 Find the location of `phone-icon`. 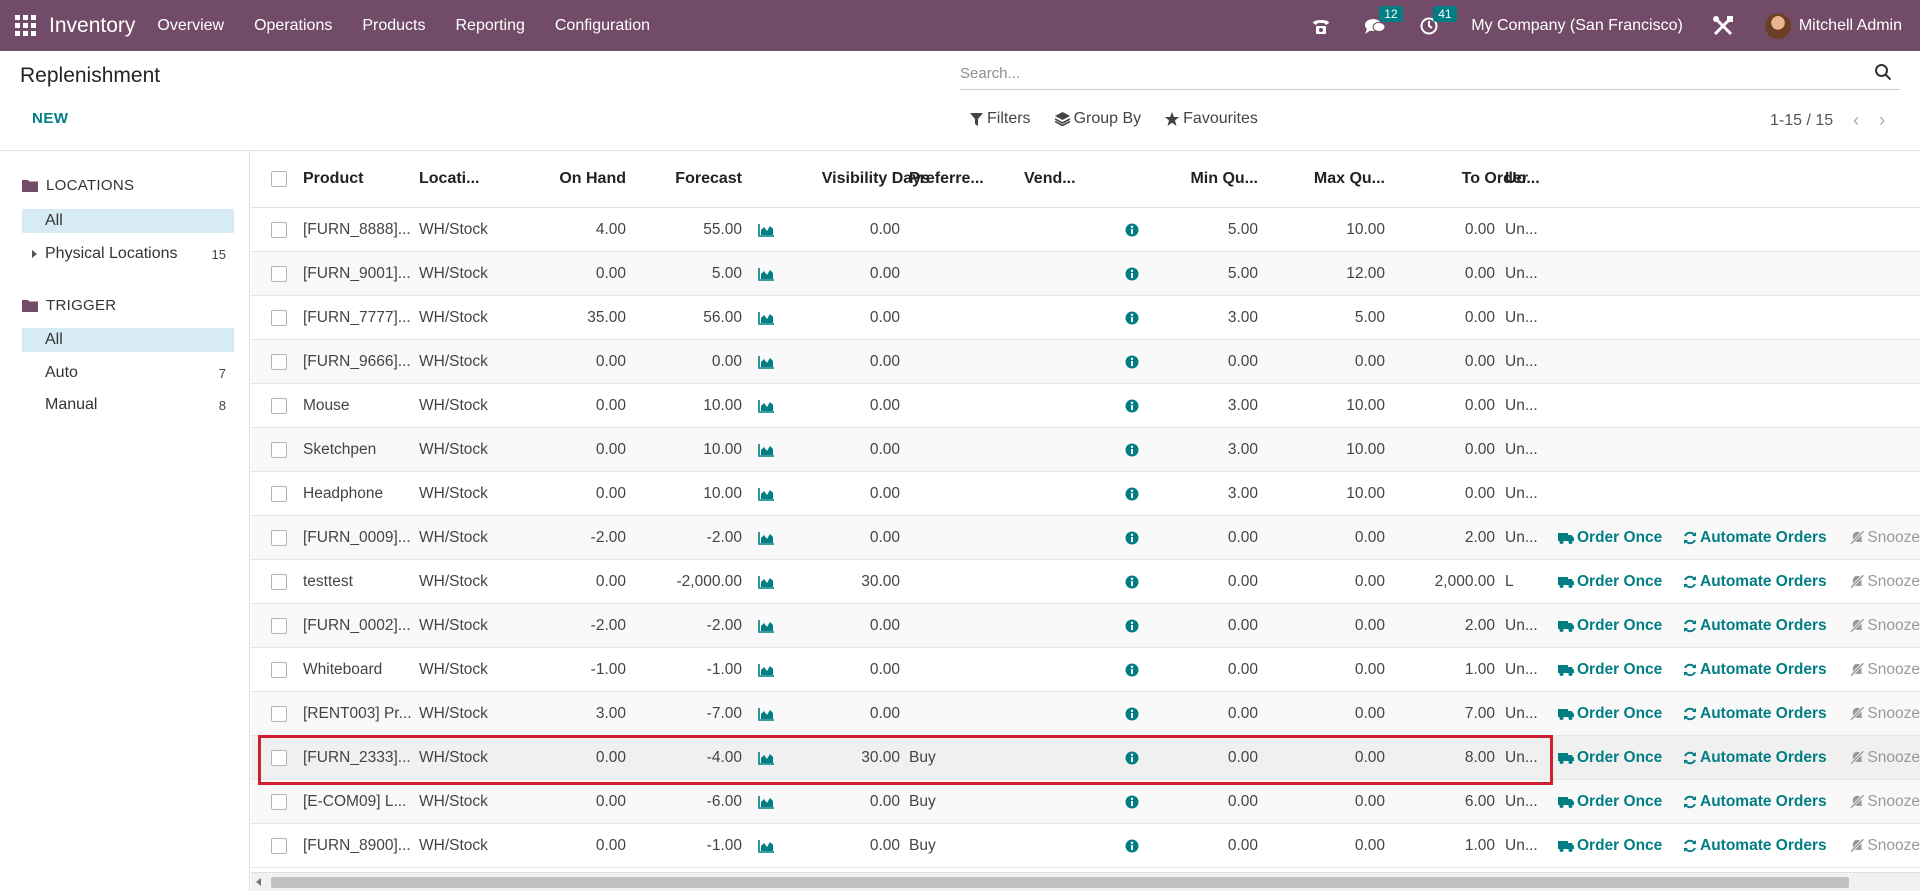

phone-icon is located at coordinates (1321, 26).